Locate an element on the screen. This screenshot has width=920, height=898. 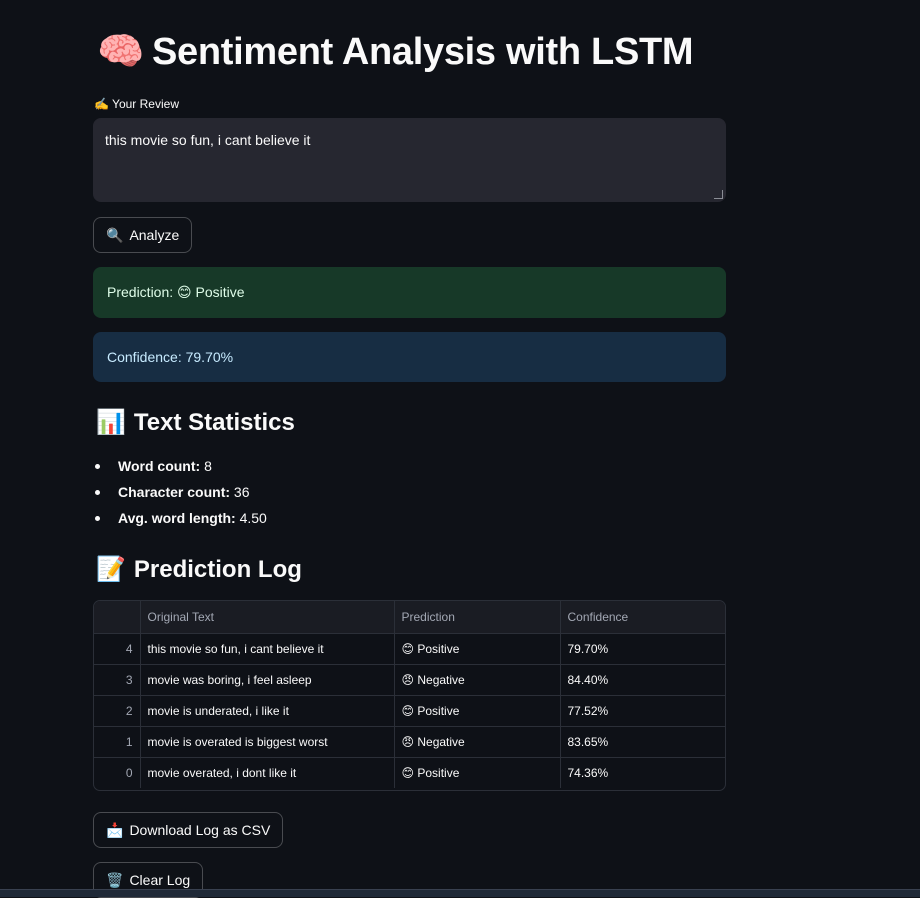
row-text: movie is overated is biggest worst is located at coordinates (267, 742).